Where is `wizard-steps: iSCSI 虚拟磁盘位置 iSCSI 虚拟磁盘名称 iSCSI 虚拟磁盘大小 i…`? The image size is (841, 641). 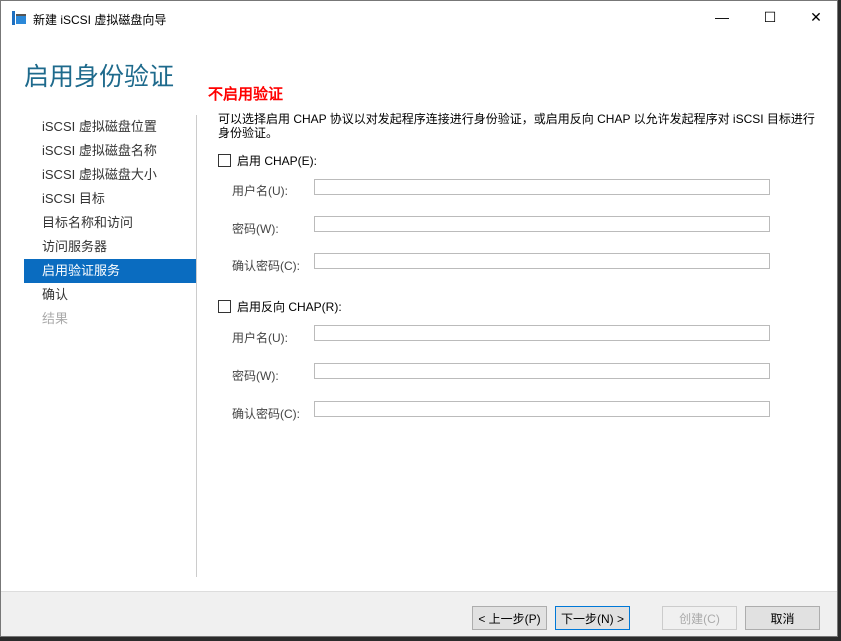 wizard-steps: iSCSI 虚拟磁盘位置 iSCSI 虚拟磁盘名称 iSCSI 虚拟磁盘大小 i… is located at coordinates (110, 223).